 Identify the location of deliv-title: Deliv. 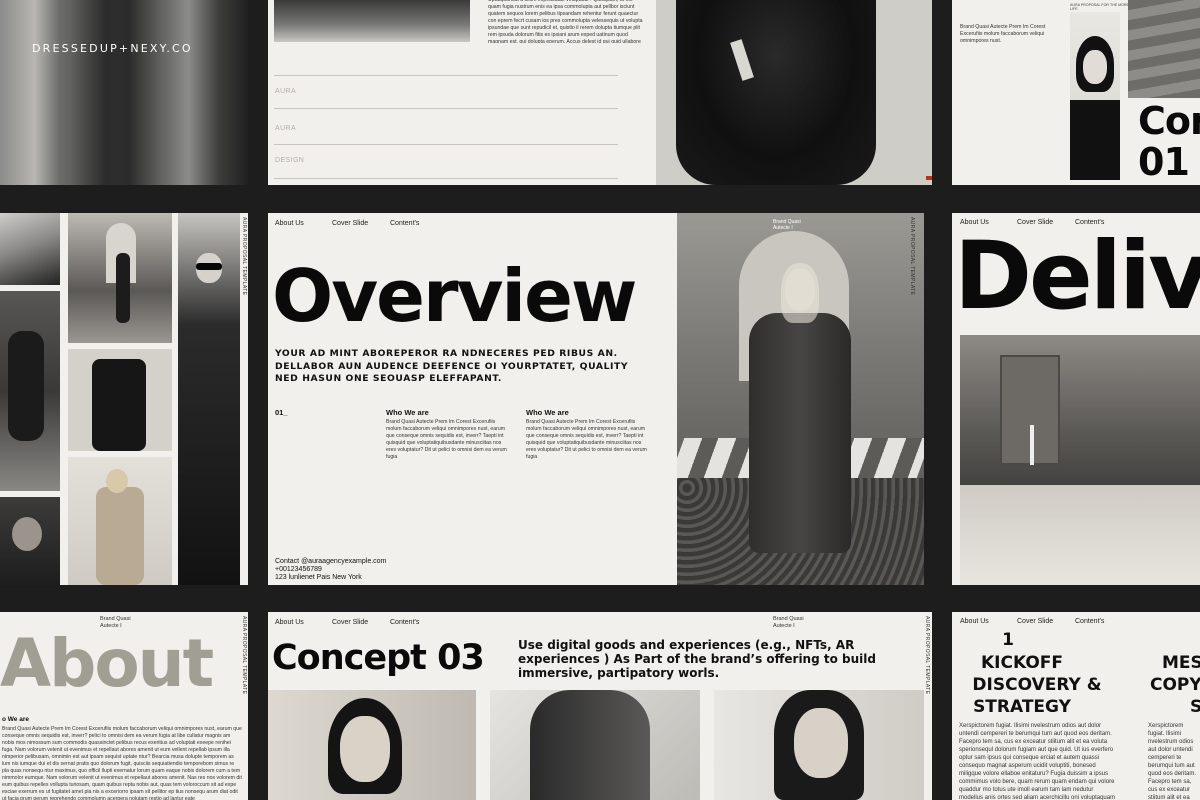
(1077, 276).